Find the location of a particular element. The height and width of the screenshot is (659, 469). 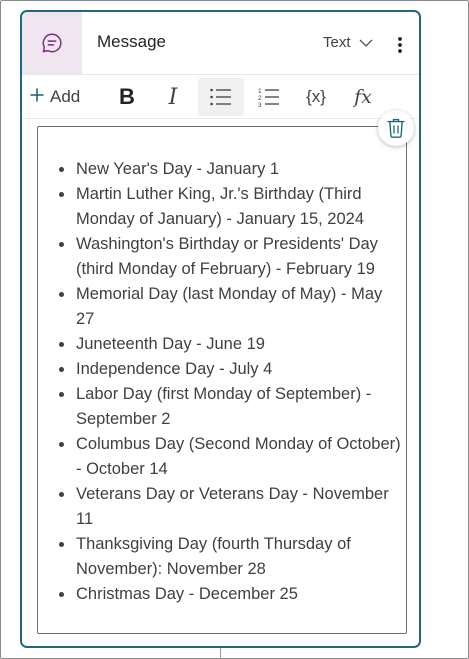

svg-text: 1 is located at coordinates (260, 91).